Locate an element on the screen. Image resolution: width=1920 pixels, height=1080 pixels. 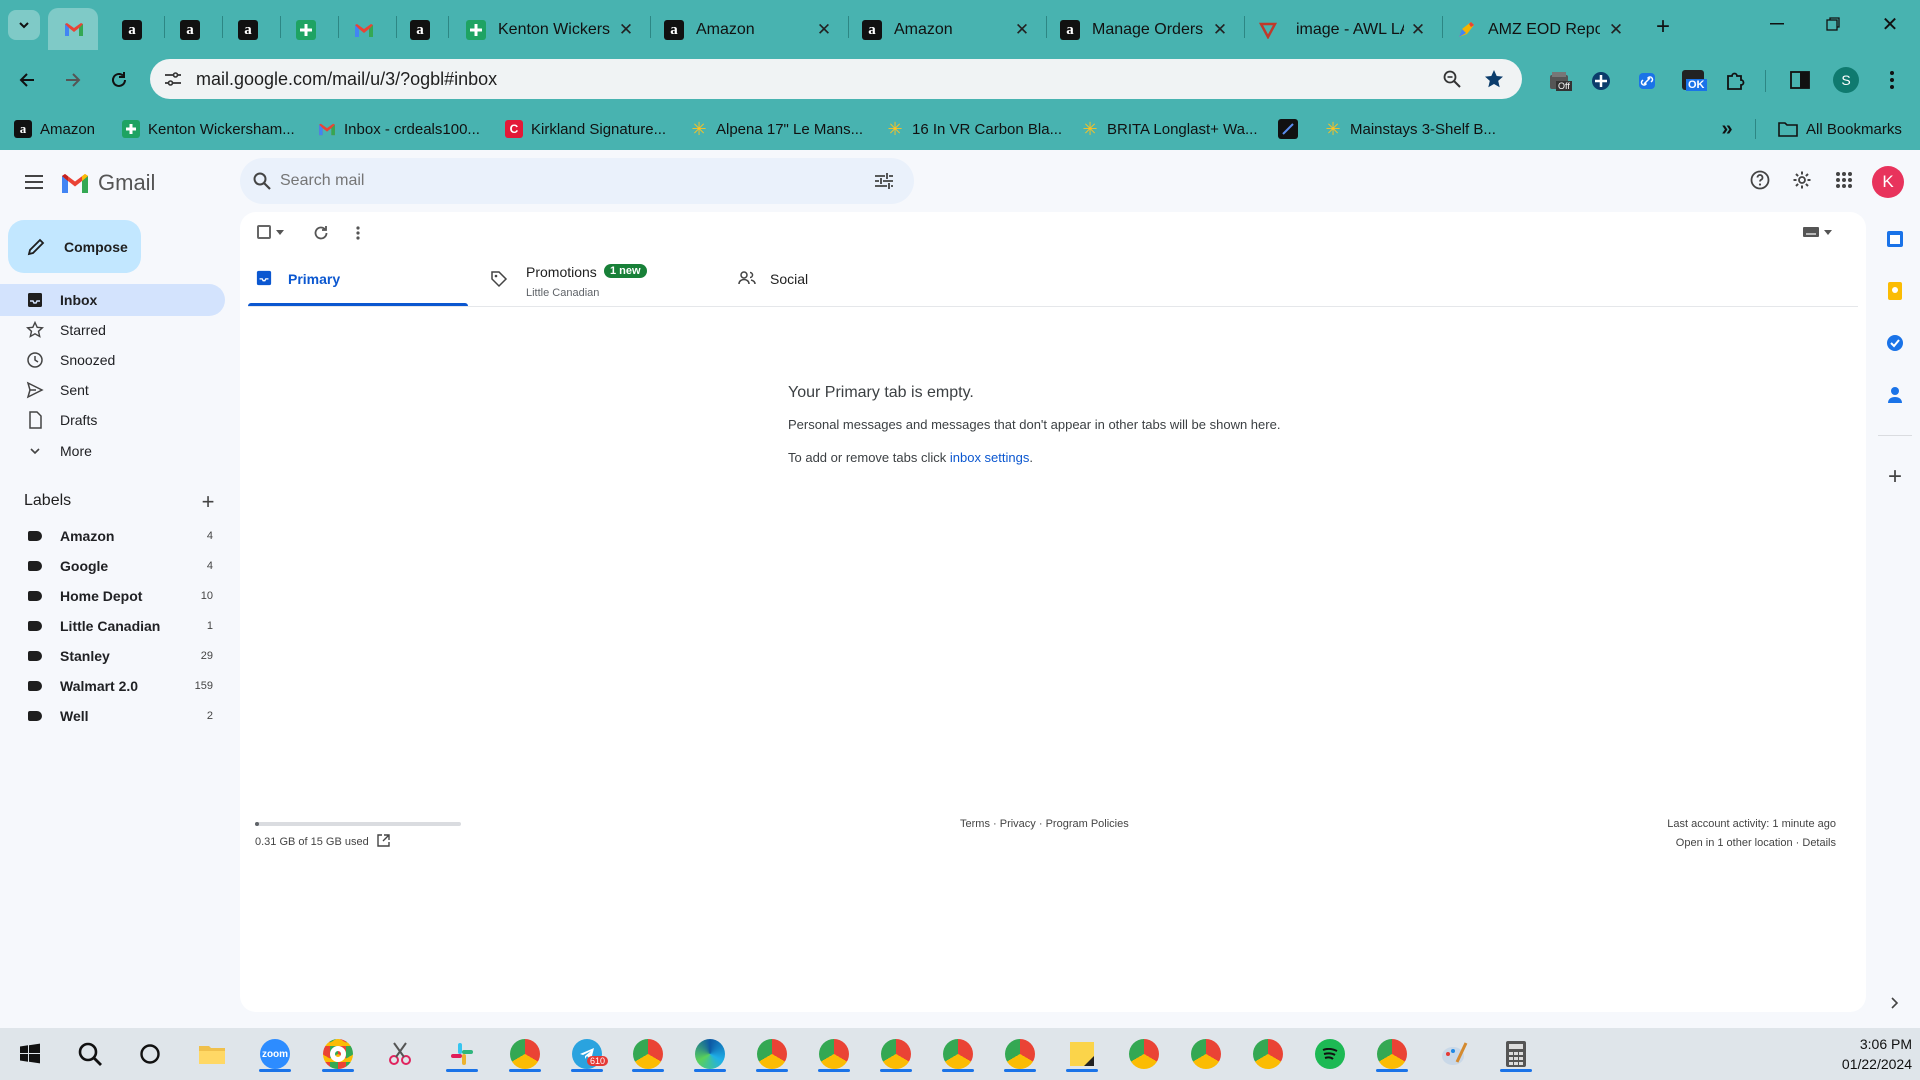
tab-amazon-a: a Amazon ✕ is located at coordinates (751, 30).